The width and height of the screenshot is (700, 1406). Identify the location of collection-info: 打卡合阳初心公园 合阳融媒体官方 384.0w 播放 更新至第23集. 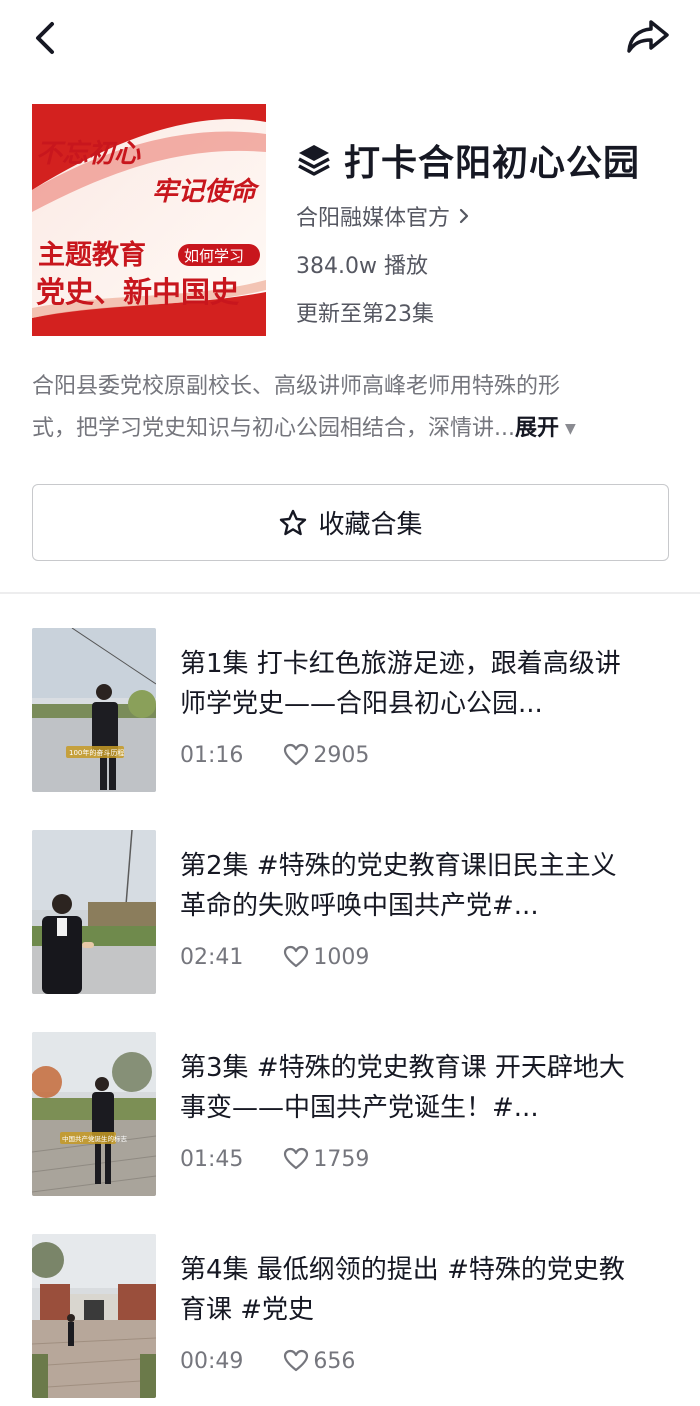
(486, 229).